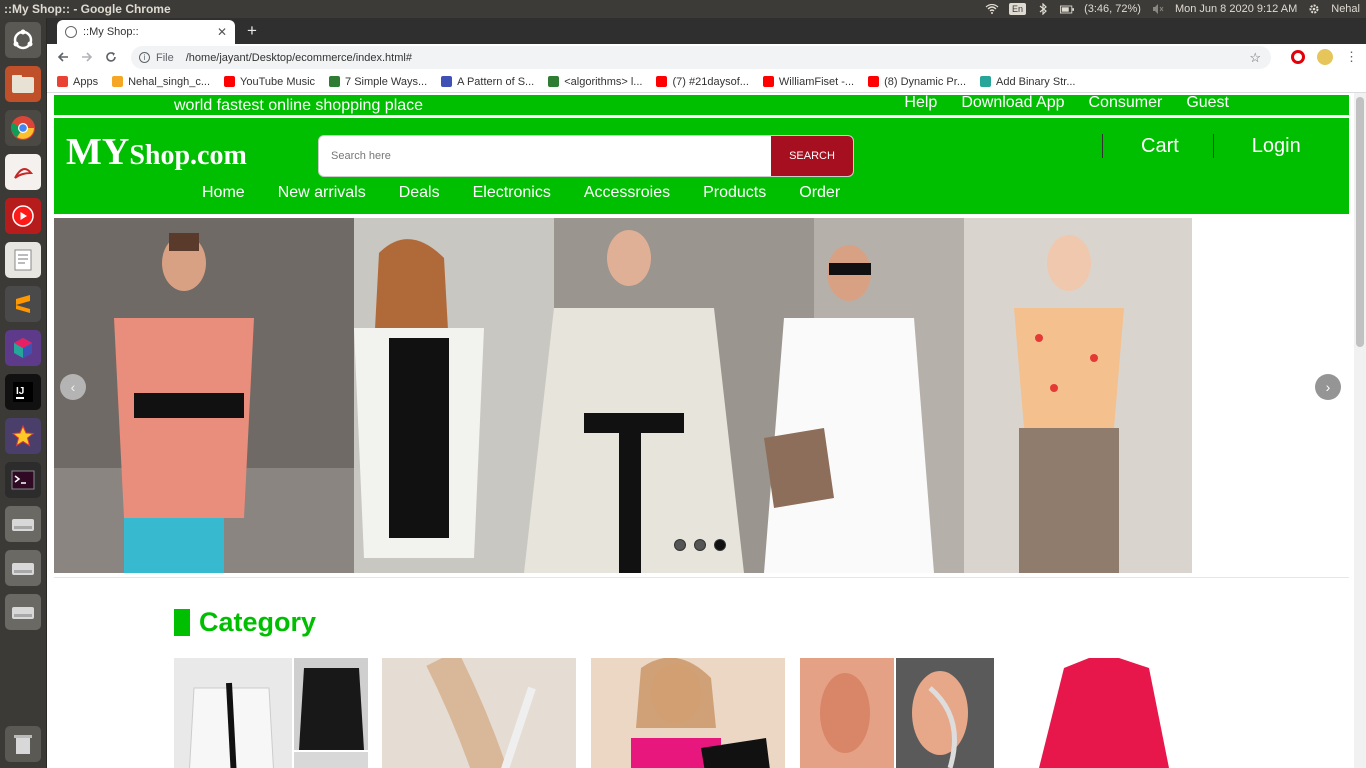 The width and height of the screenshot is (1366, 768). What do you see at coordinates (545, 156) in the screenshot?
I see `search-input` at bounding box center [545, 156].